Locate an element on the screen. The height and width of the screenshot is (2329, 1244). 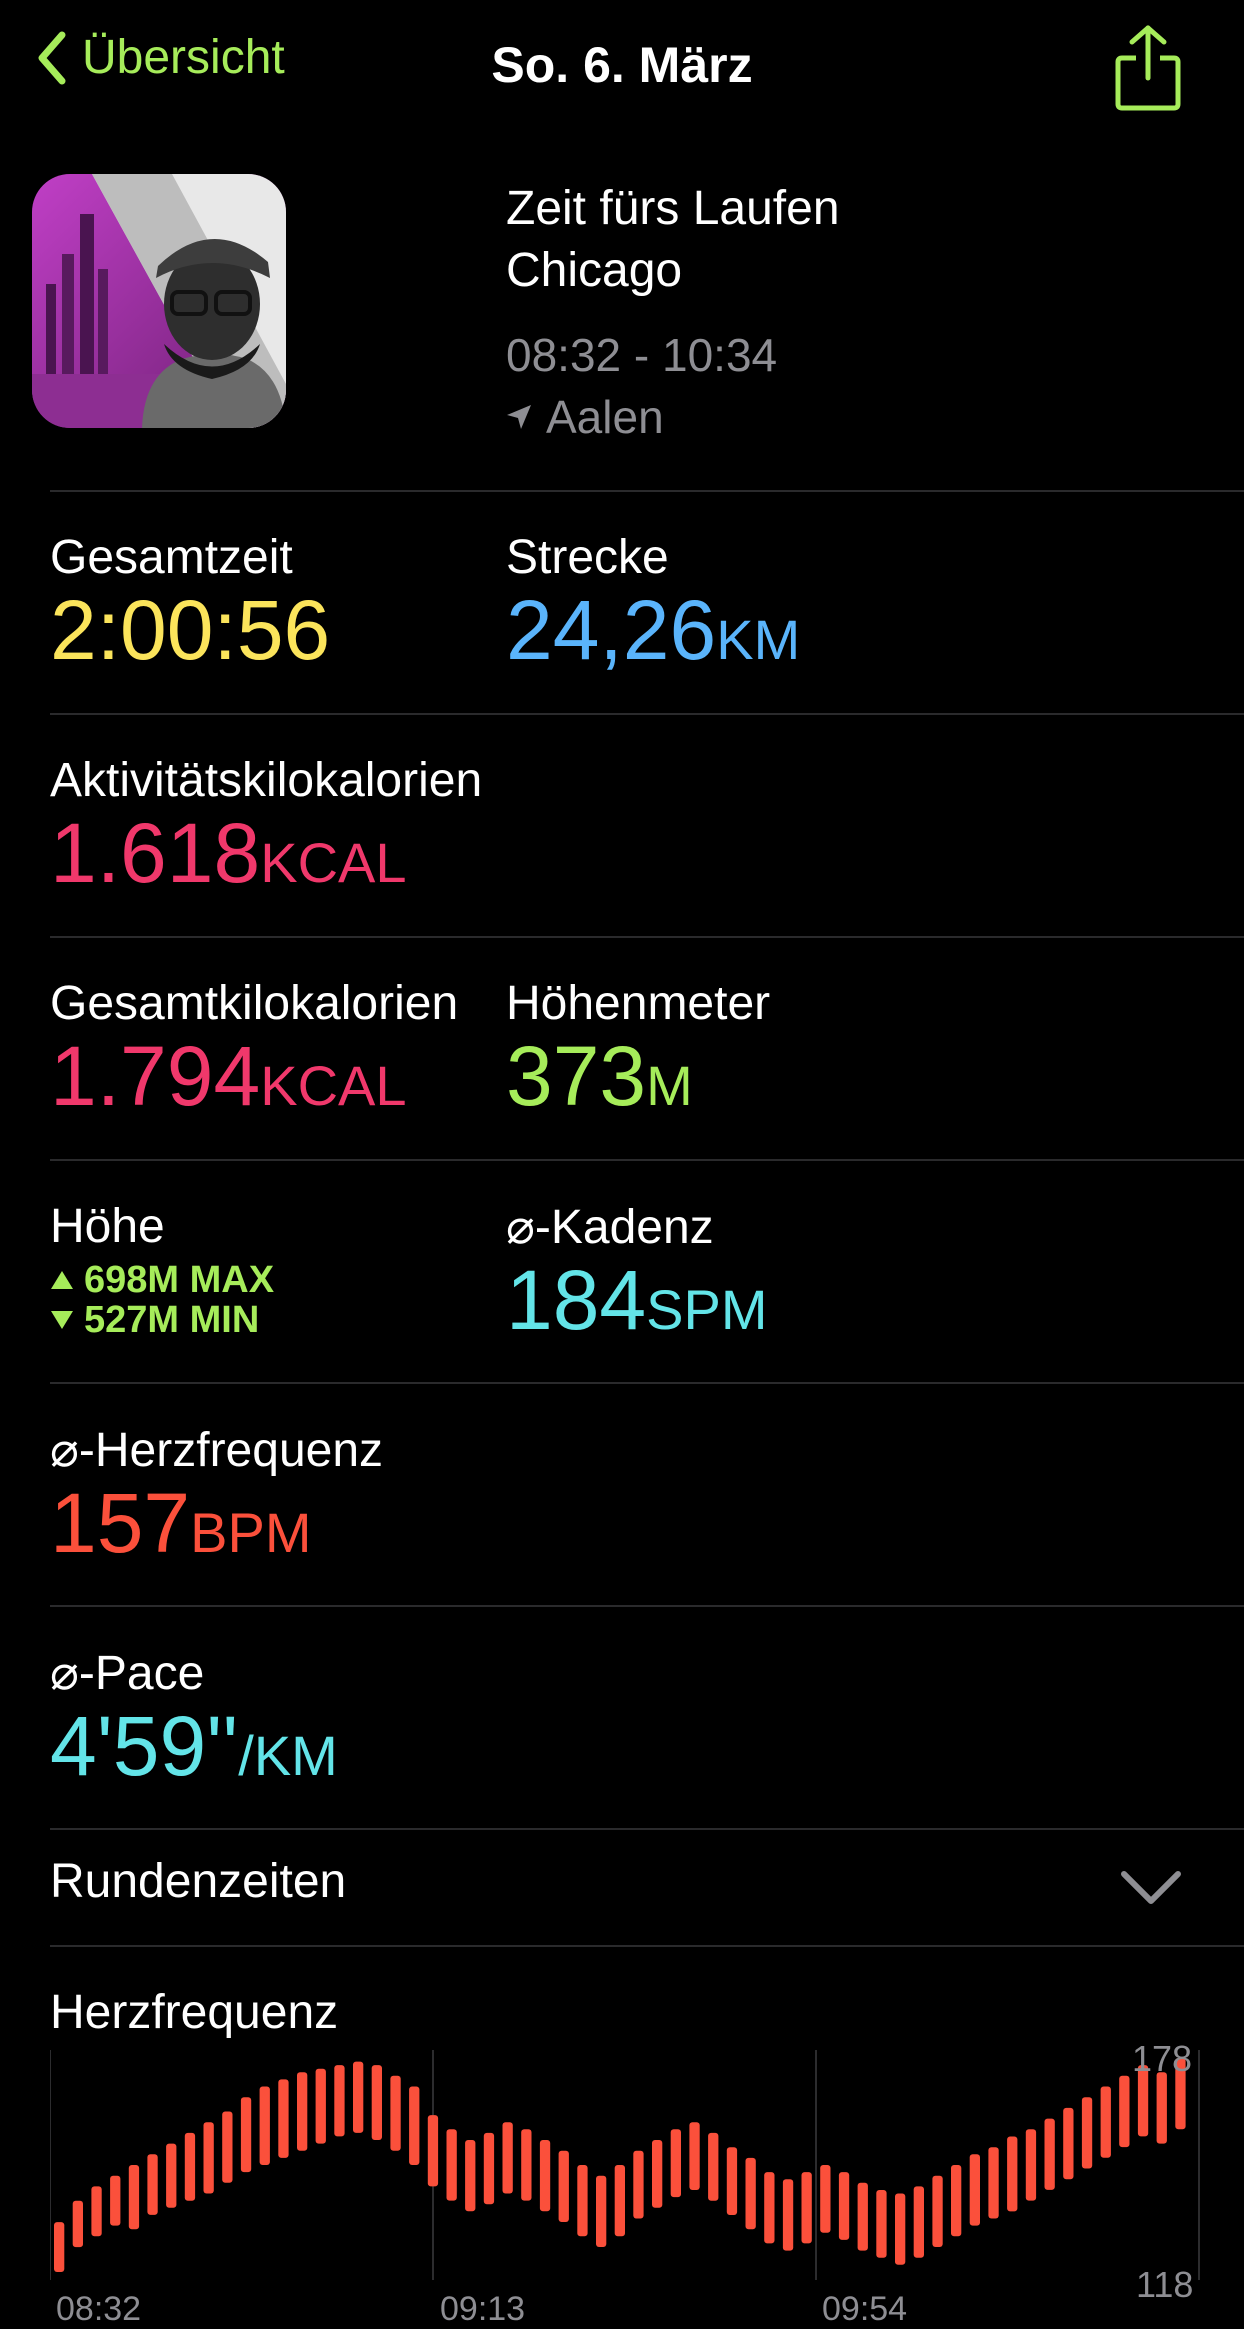
chevron-down-icon is located at coordinates (1151, 1887).